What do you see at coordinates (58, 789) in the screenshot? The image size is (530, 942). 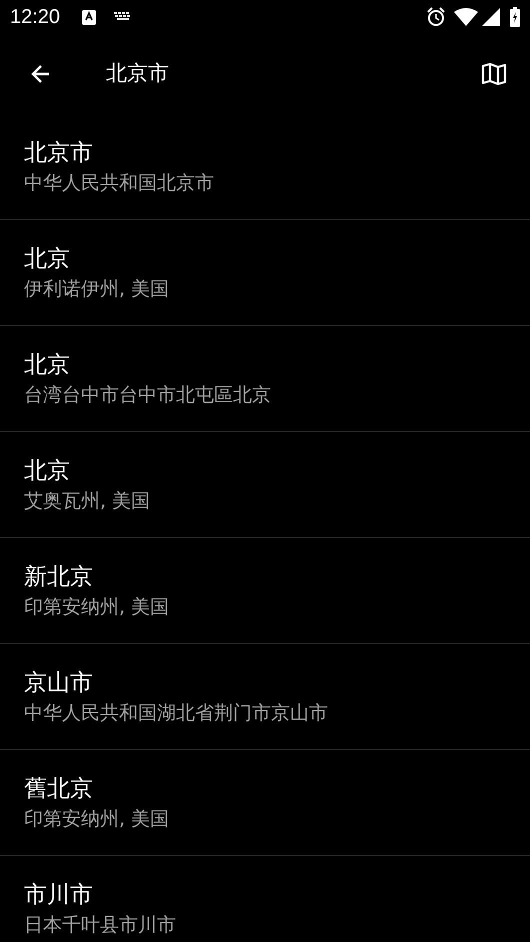 I see `place-name: 舊北京` at bounding box center [58, 789].